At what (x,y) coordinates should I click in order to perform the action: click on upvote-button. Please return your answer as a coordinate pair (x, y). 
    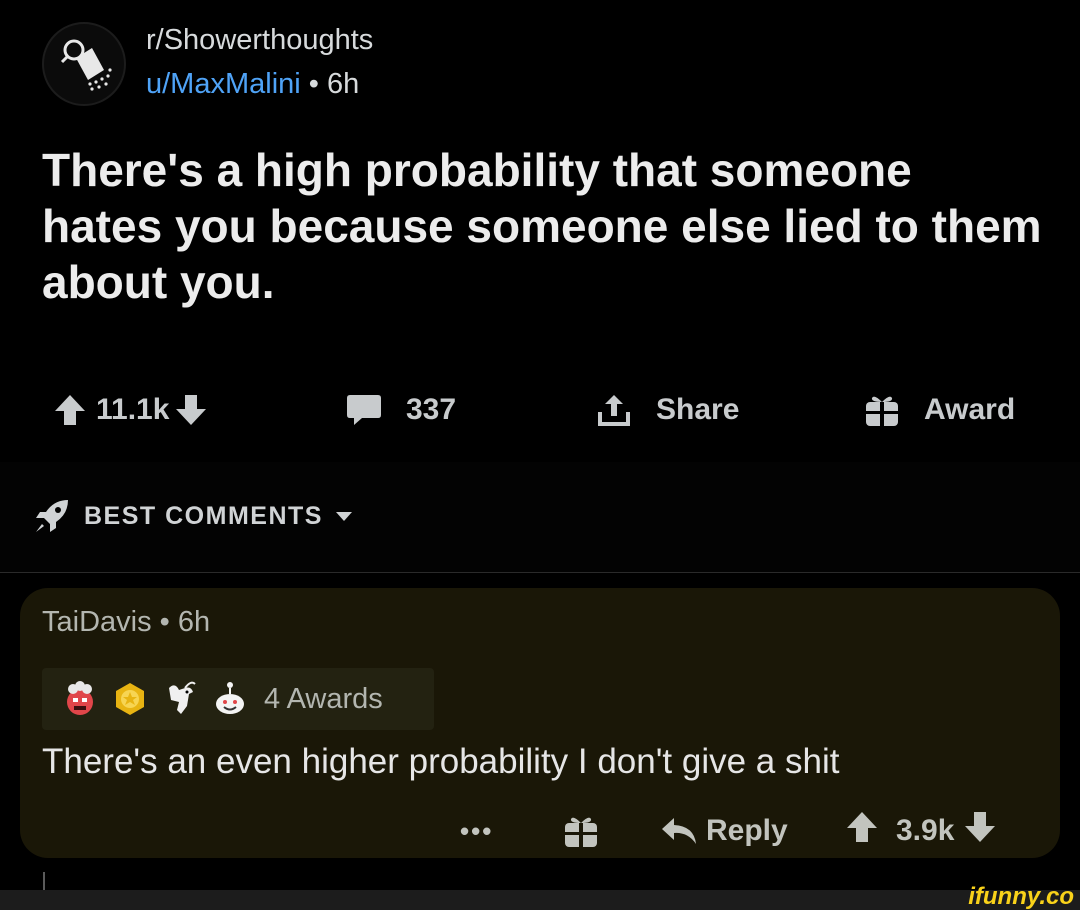
    Looking at the image, I should click on (70, 410).